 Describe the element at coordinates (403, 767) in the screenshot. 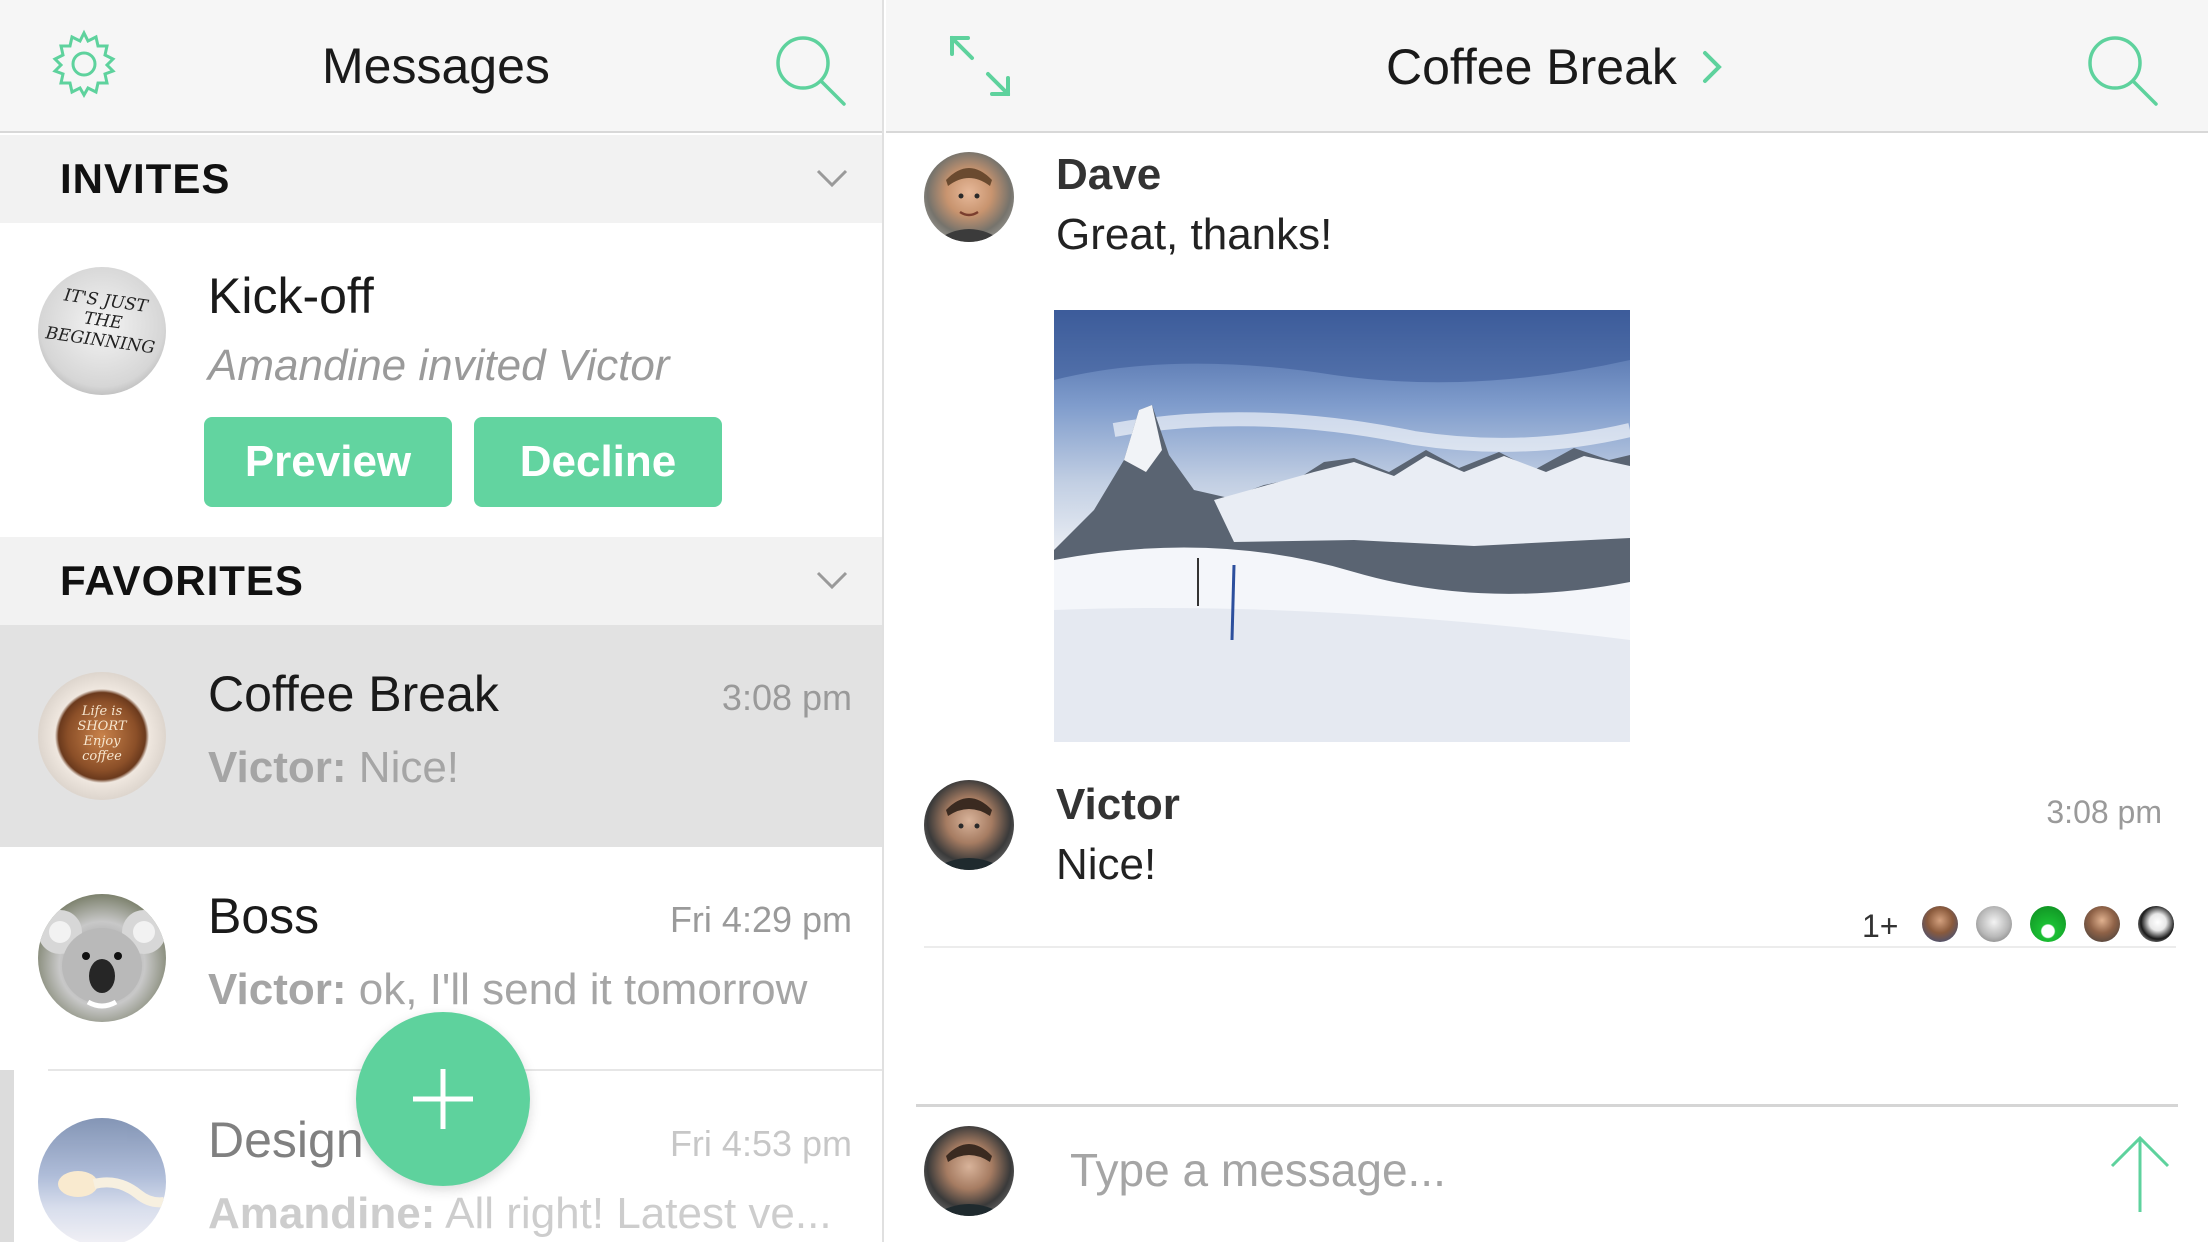

I see `last-message-text: Nice!` at that location.